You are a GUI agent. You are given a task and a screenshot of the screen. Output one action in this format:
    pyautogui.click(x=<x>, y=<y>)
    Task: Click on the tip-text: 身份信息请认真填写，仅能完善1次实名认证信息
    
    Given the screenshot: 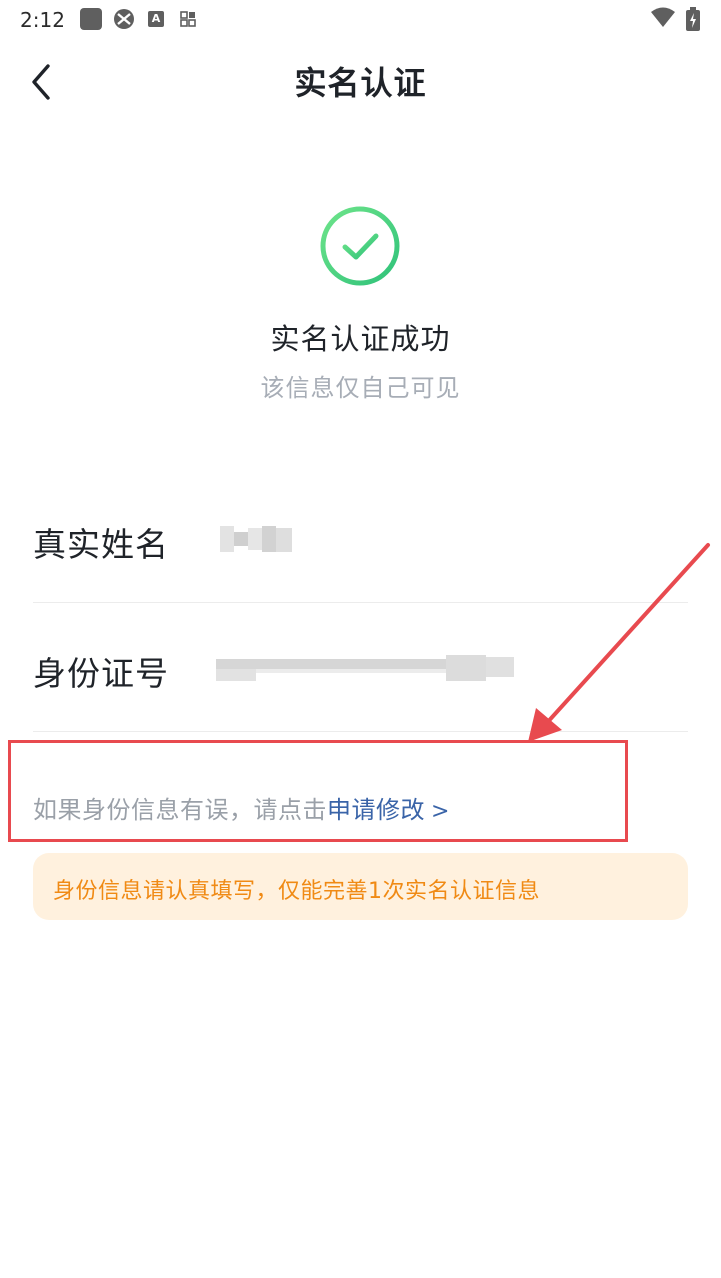 What is the action you would take?
    pyautogui.click(x=296, y=891)
    